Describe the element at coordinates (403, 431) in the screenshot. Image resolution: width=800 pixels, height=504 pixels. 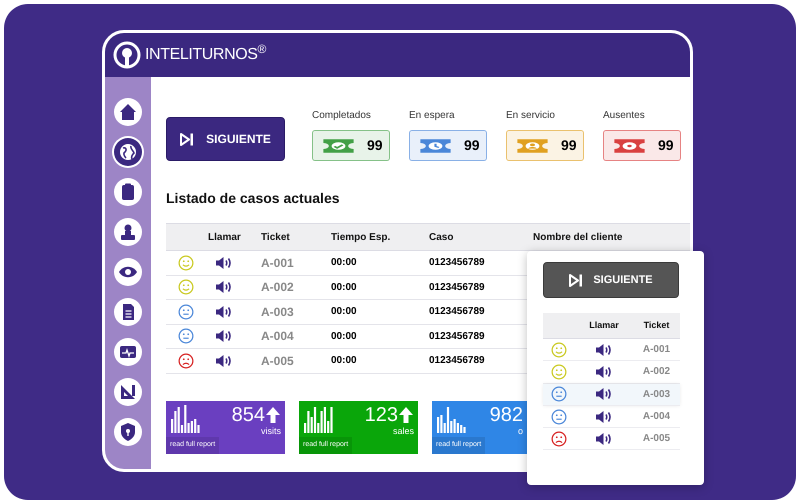
I see `stat-label: sales` at that location.